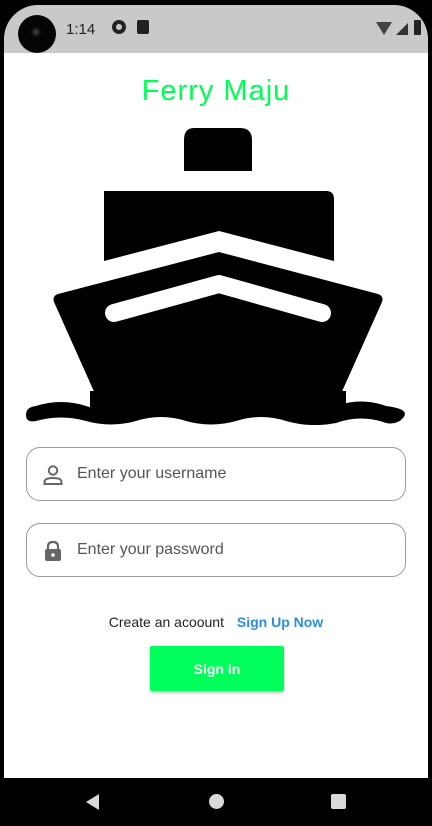 This screenshot has width=432, height=826. I want to click on signup-row: Create an acoount Sign Up Now, so click(216, 622).